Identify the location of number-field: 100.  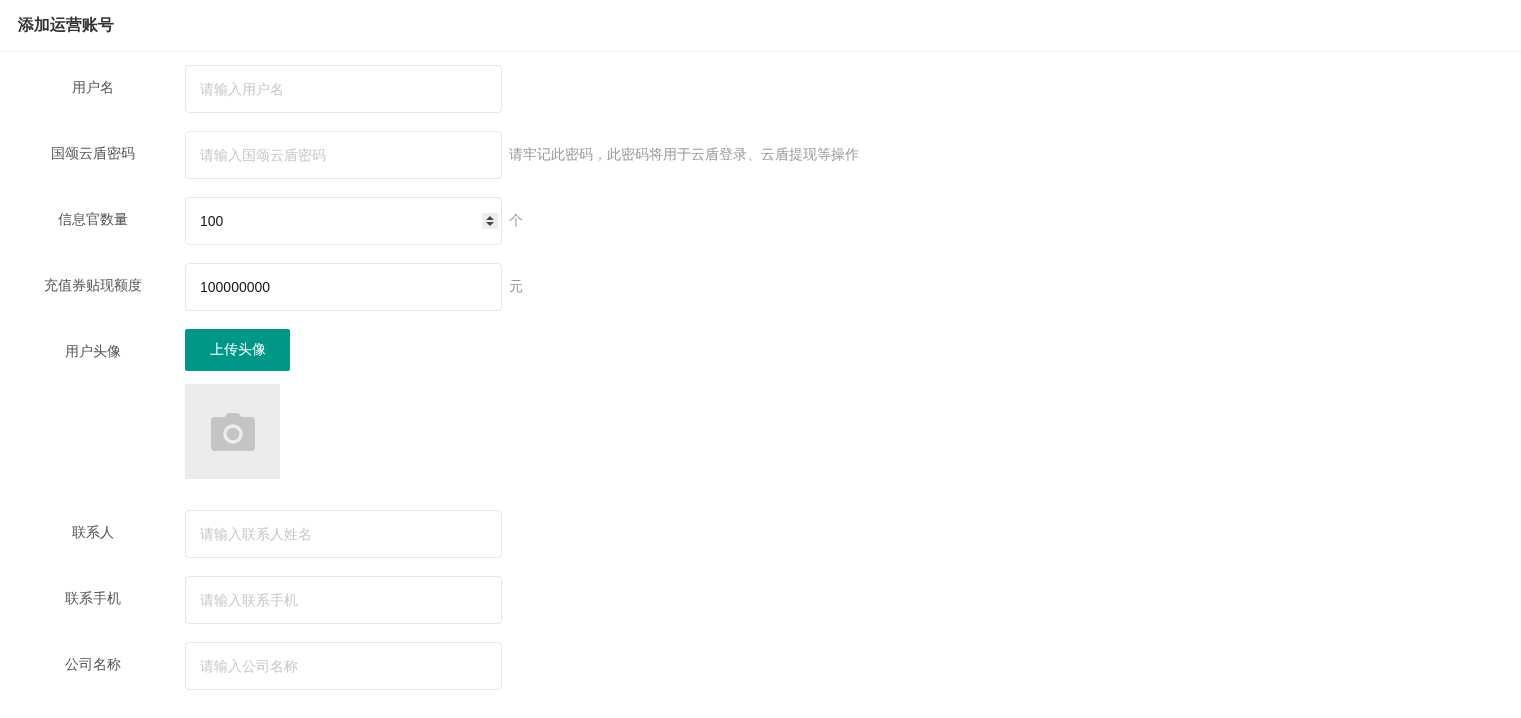
(343, 221).